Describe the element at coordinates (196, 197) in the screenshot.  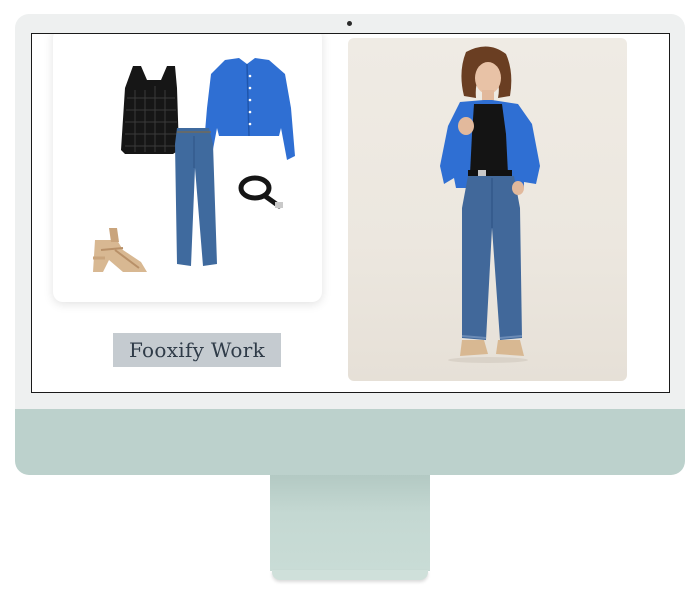
I see `straight-jeans-icon` at that location.